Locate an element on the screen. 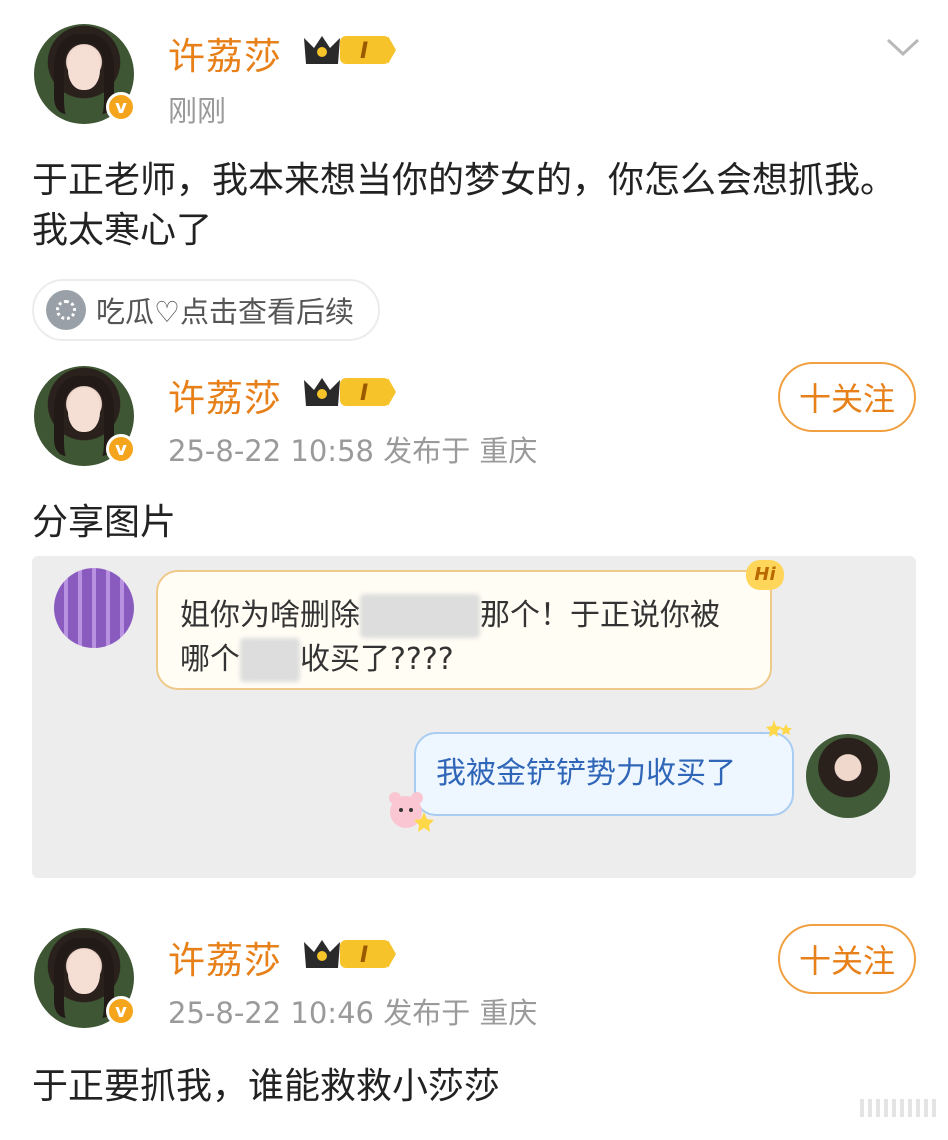 This screenshot has height=1140, width=948. chat-bubble-outgoing: 我被金铲铲势力收买了 is located at coordinates (591, 776).